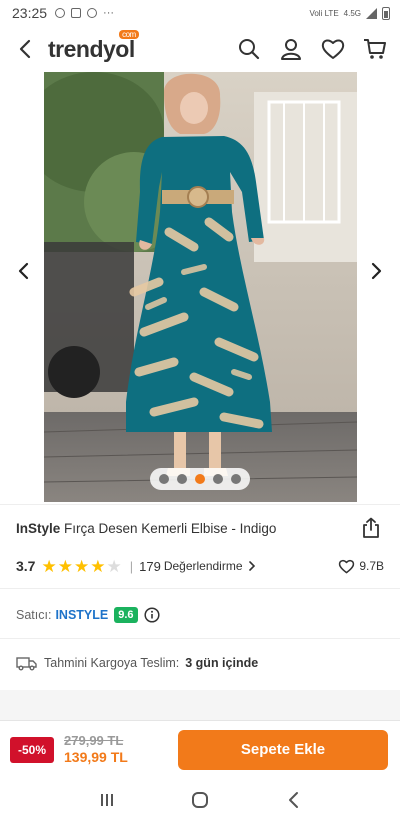  I want to click on cart-button, so click(375, 49).